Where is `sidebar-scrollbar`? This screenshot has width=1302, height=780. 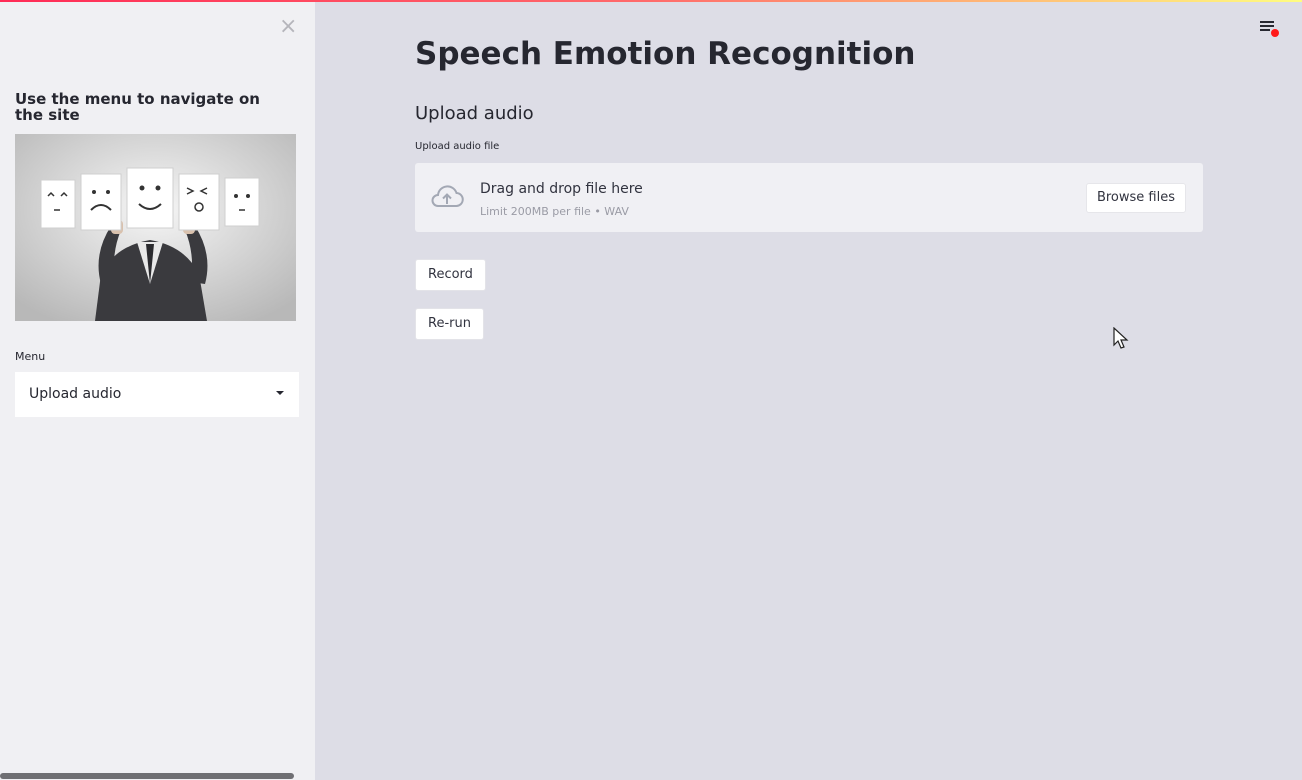 sidebar-scrollbar is located at coordinates (147, 776).